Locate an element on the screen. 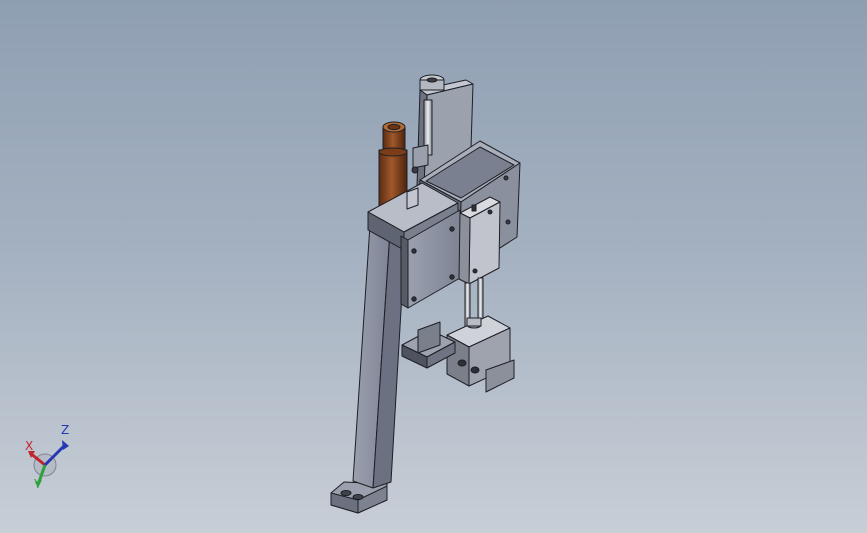  z-axis-label: Z is located at coordinates (65, 430).